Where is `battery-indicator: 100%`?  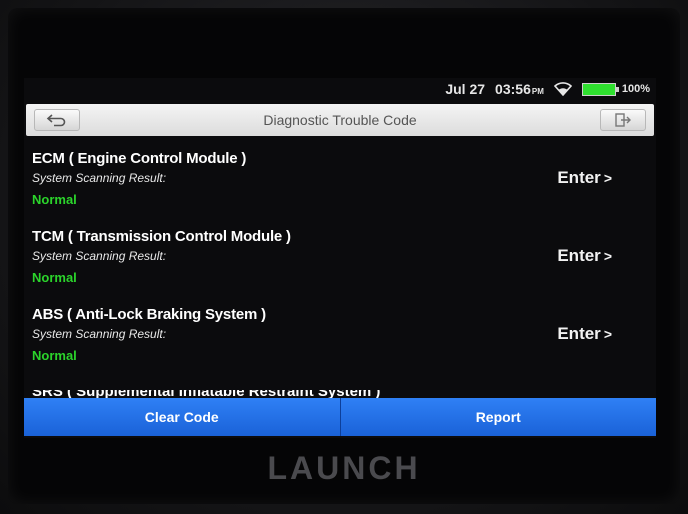
battery-indicator: 100% is located at coordinates (615, 89).